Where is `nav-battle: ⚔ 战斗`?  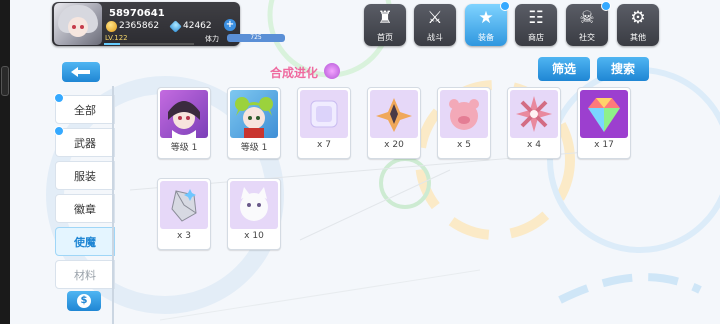
nav-battle: ⚔ 战斗 is located at coordinates (435, 25).